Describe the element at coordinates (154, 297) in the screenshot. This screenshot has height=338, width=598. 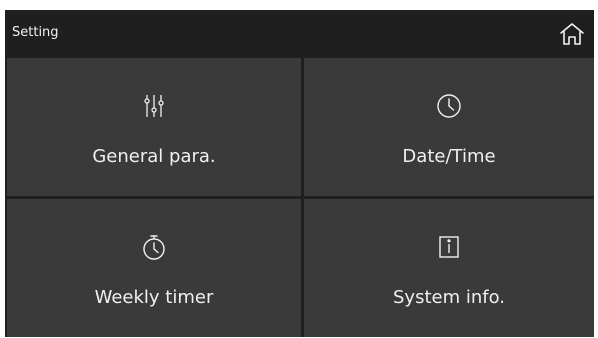
I see `tile-label: Weekly timer` at that location.